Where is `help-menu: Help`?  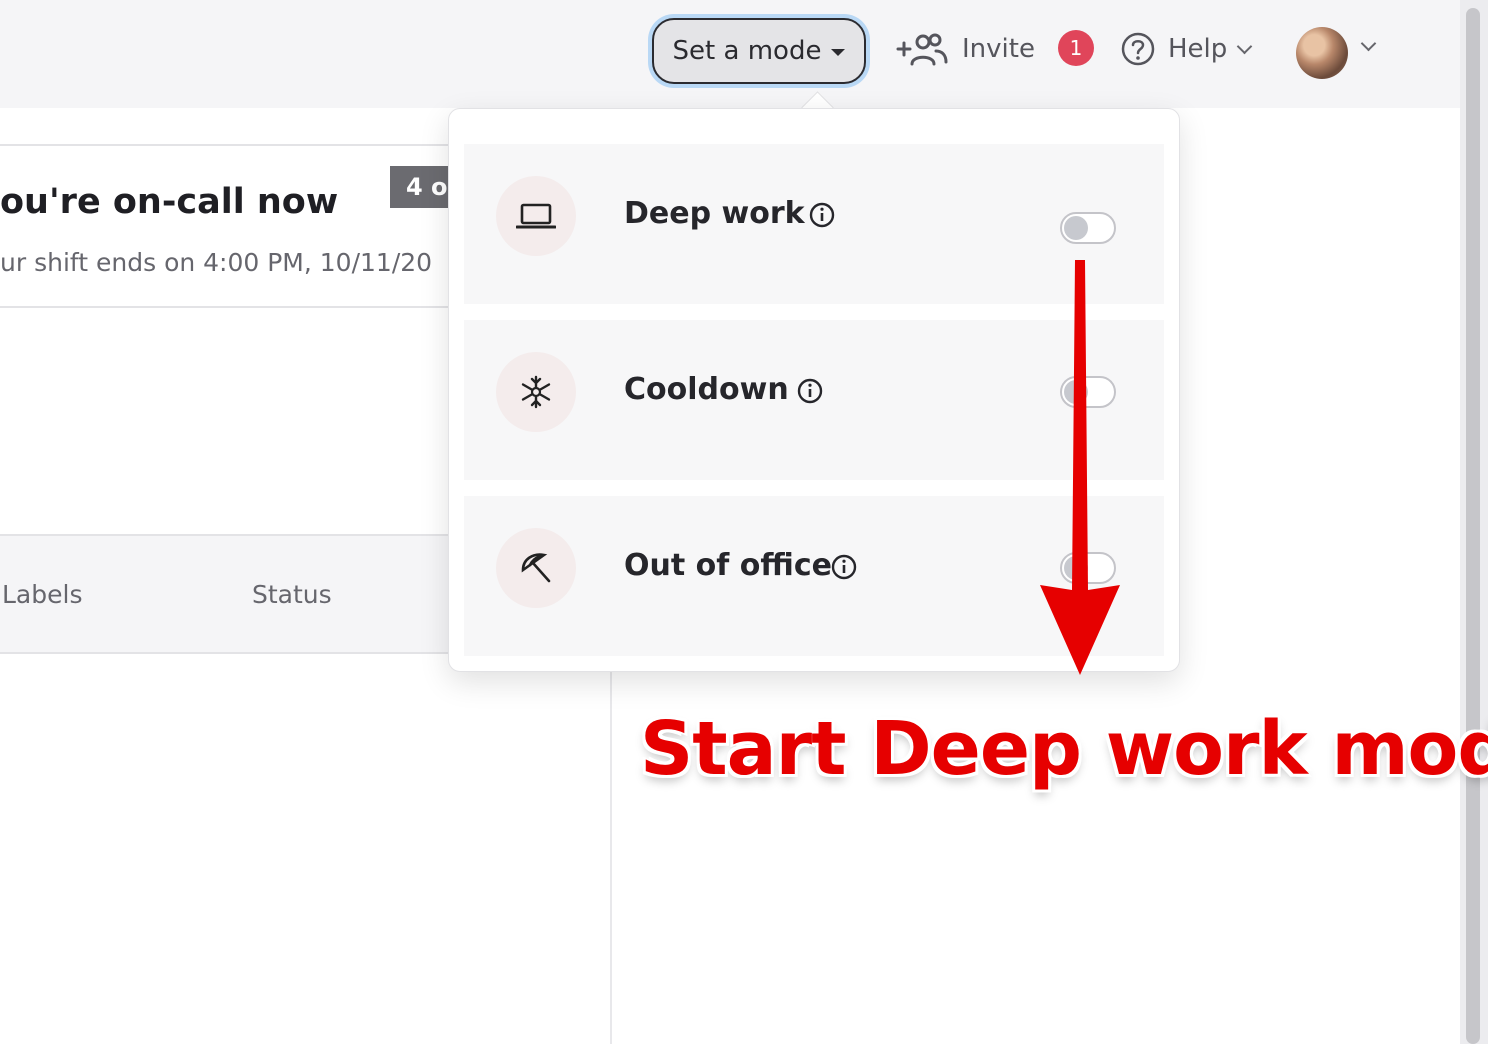 help-menu: Help is located at coordinates (1186, 49).